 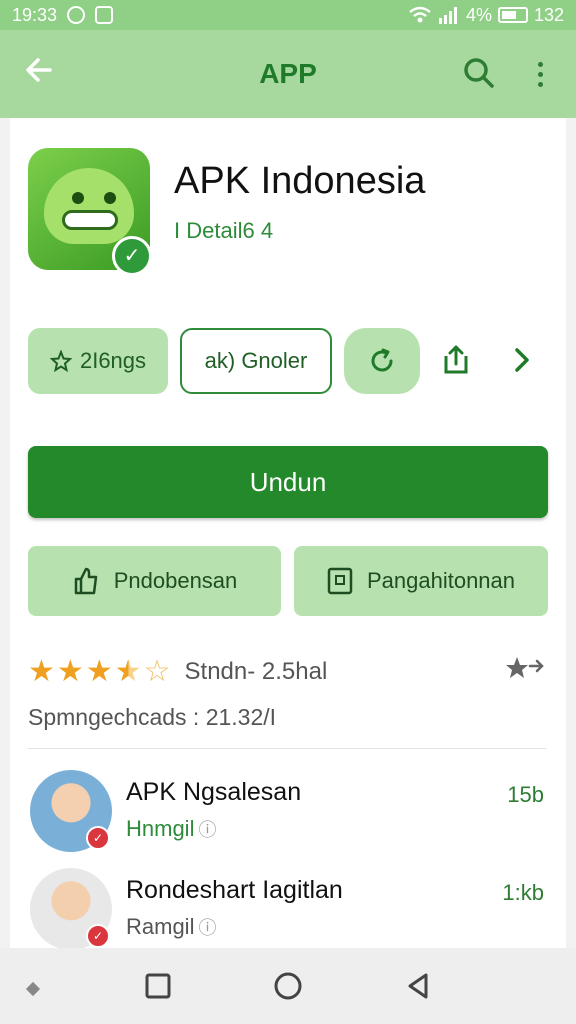 What do you see at coordinates (90, 220) in the screenshot?
I see `mouth-icon` at bounding box center [90, 220].